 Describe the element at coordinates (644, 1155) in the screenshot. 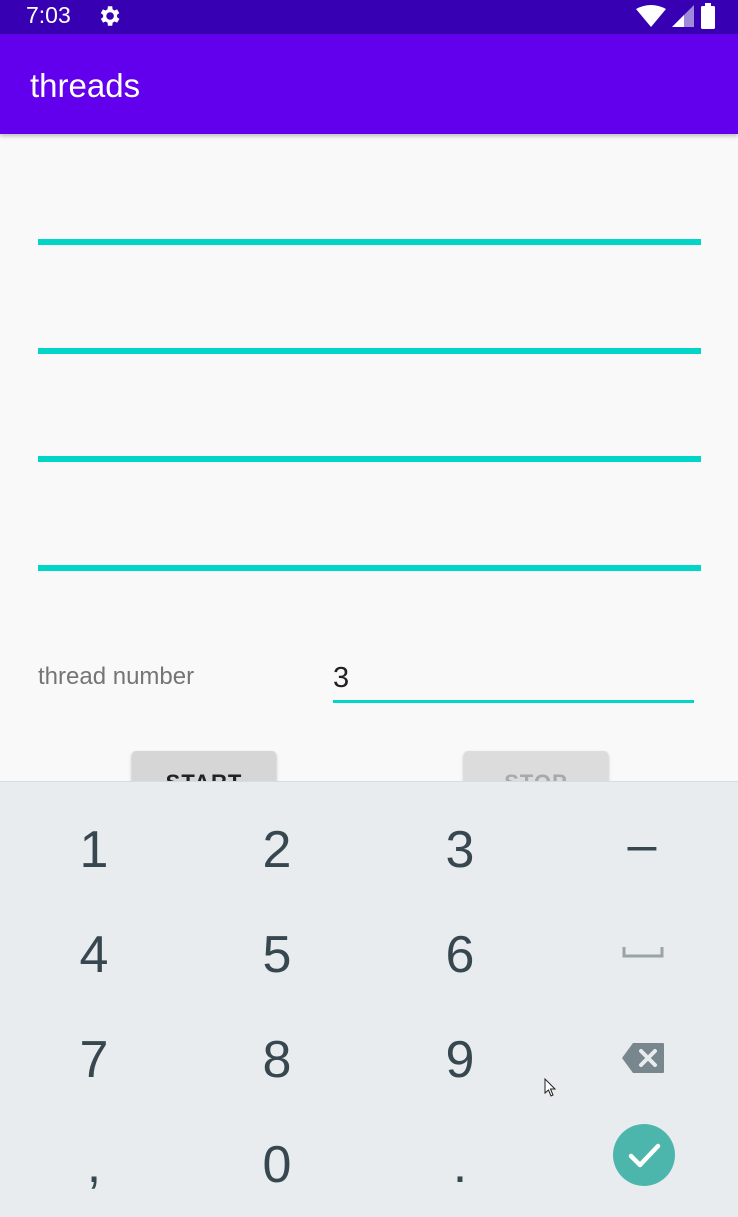

I see `done-check-icon` at that location.